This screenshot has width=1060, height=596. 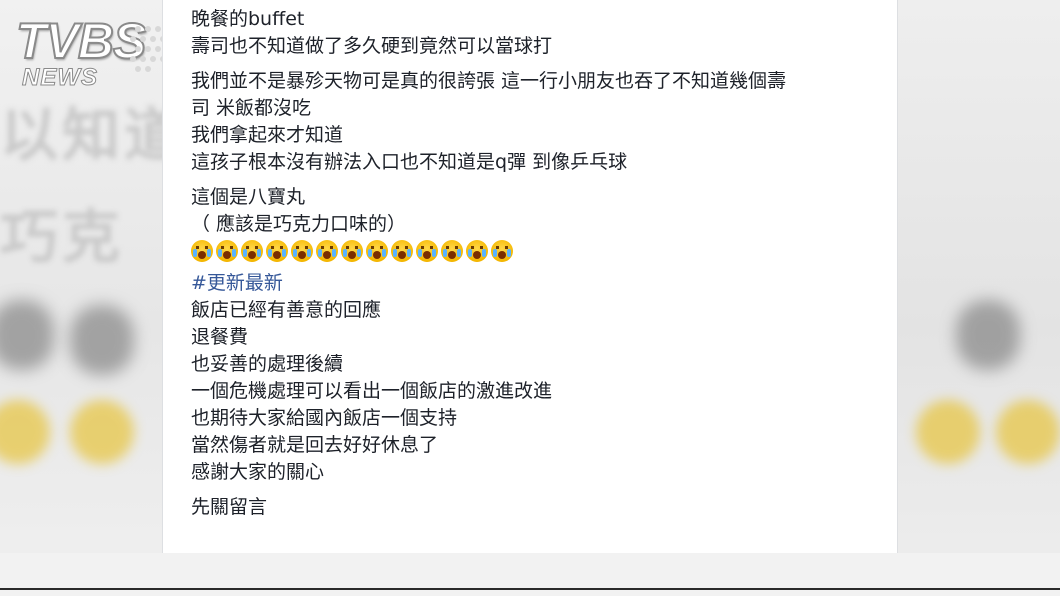 What do you see at coordinates (93, 135) in the screenshot?
I see `blurred-background-text: 以知道` at bounding box center [93, 135].